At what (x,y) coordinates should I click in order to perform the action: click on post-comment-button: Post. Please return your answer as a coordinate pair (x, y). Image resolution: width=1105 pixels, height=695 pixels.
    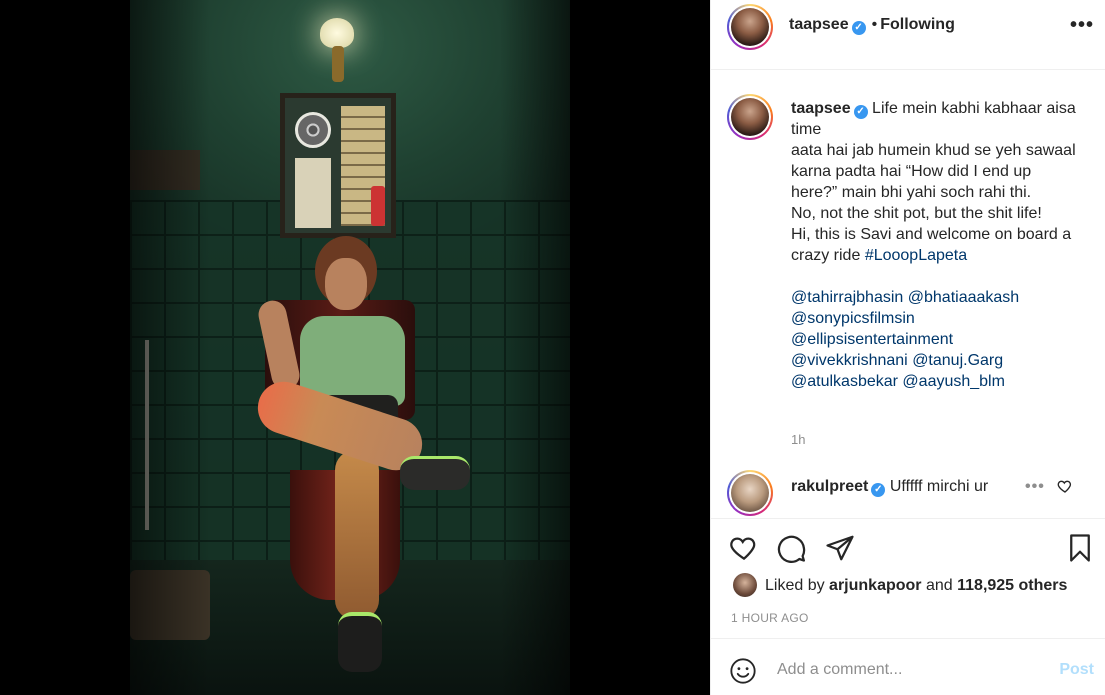
    Looking at the image, I should click on (1076, 670).